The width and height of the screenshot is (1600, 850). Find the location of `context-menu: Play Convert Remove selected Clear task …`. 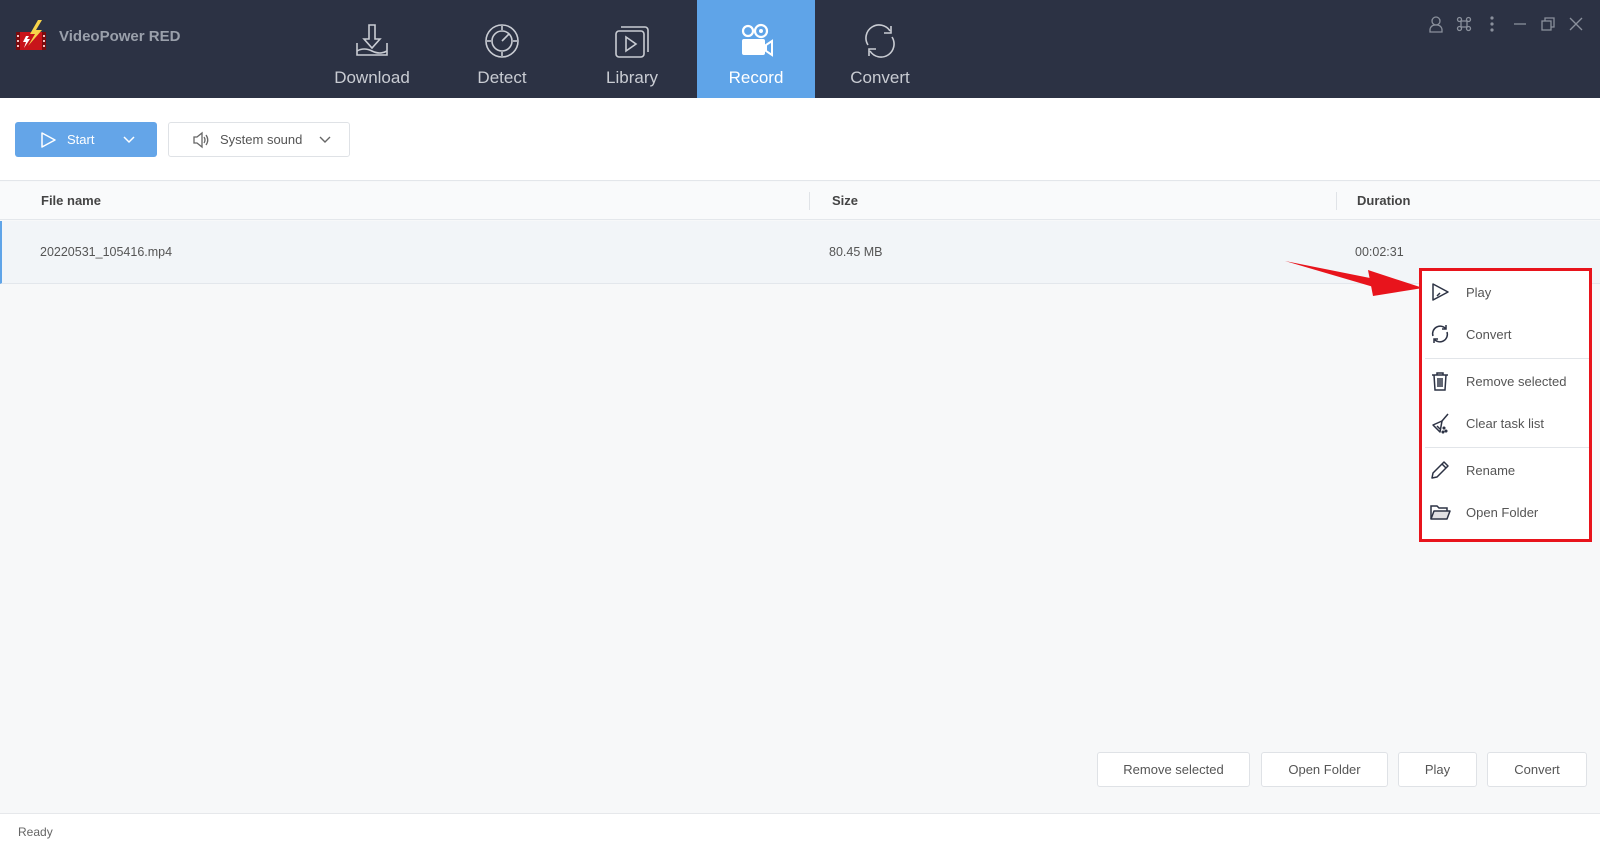

context-menu: Play Convert Remove selected Clear task … is located at coordinates (1505, 405).